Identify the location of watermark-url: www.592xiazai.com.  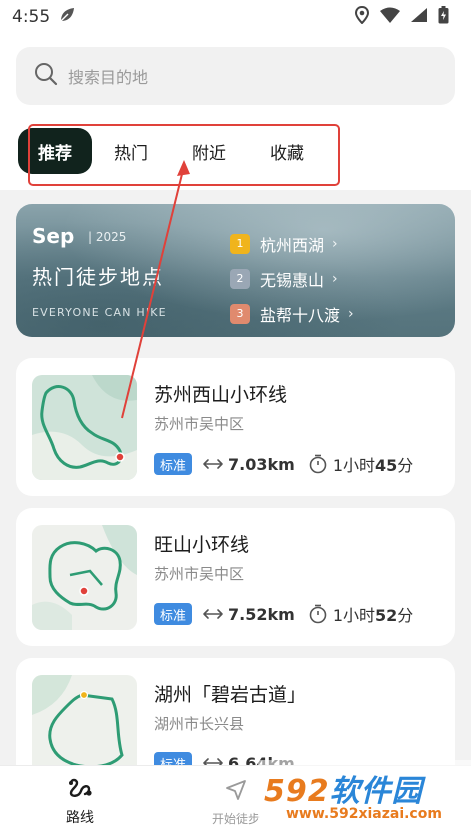
(364, 814).